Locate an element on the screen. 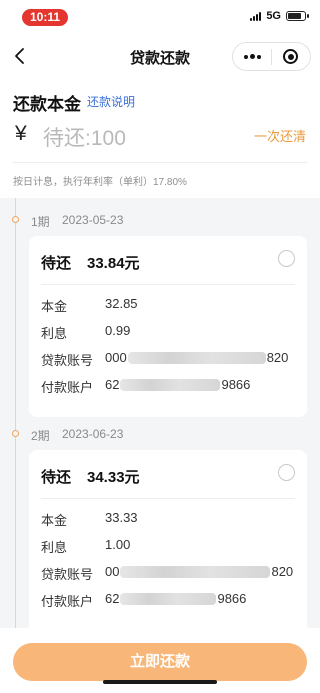 This screenshot has width=320, height=693. interest-rate-note: 按日计息，执行年利率（单利）17.80% is located at coordinates (100, 182).